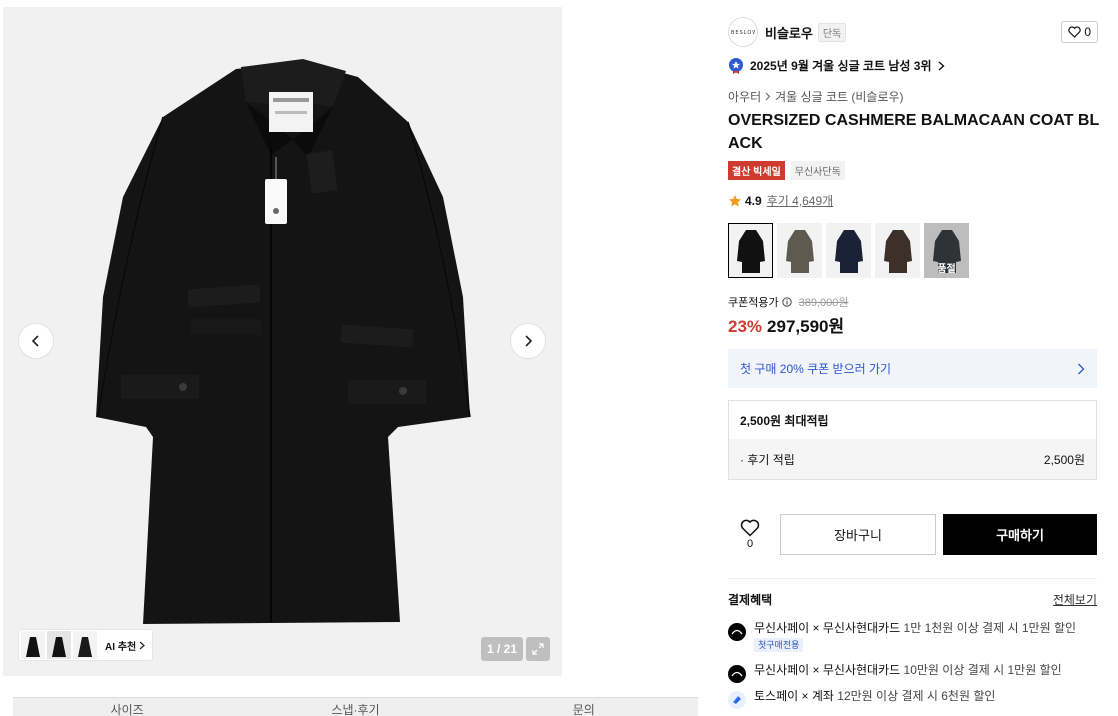 This screenshot has width=1118, height=716. Describe the element at coordinates (756, 170) in the screenshot. I see `sale-tag: 결산 빅세일` at that location.